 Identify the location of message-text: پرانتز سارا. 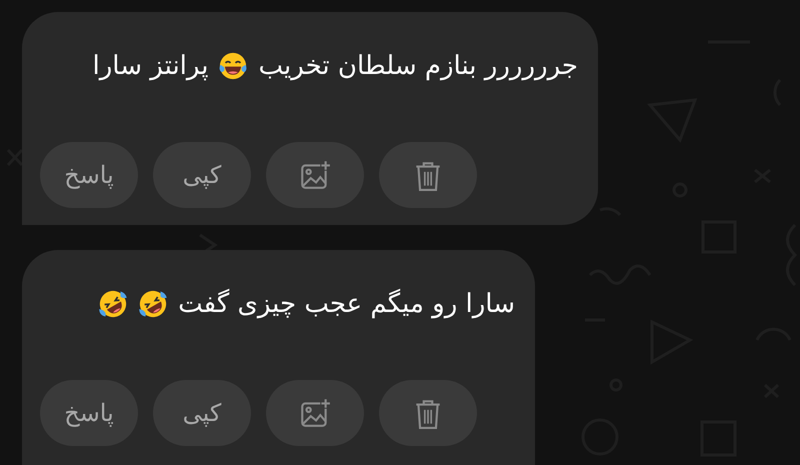
(150, 66).